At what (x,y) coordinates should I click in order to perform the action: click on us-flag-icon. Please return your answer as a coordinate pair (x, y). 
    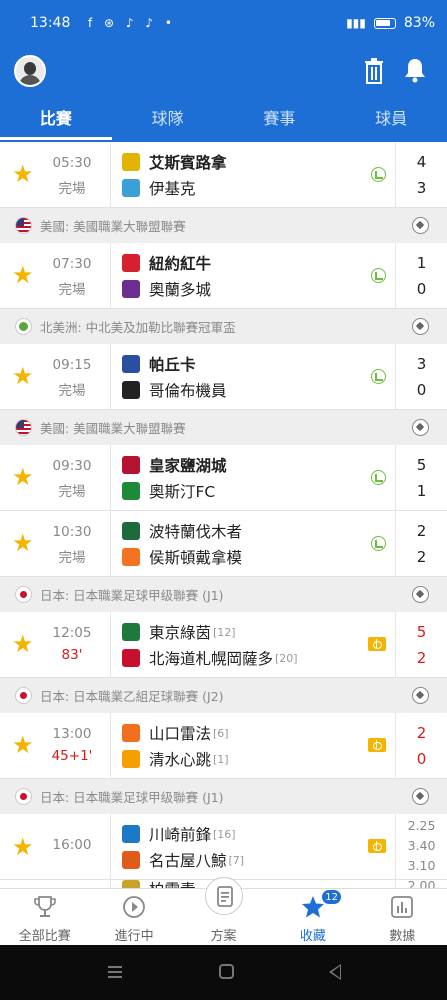
    Looking at the image, I should click on (23, 427).